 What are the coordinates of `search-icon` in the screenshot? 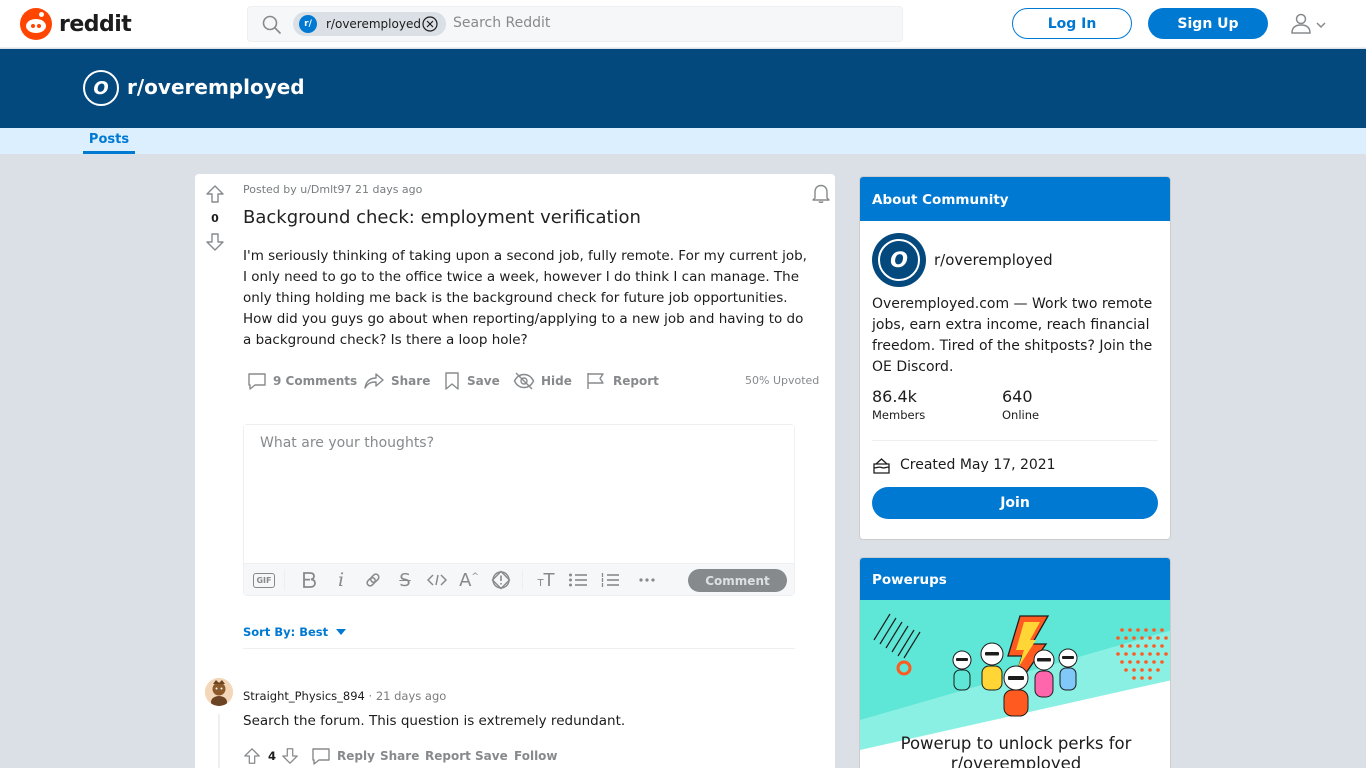 It's located at (272, 27).